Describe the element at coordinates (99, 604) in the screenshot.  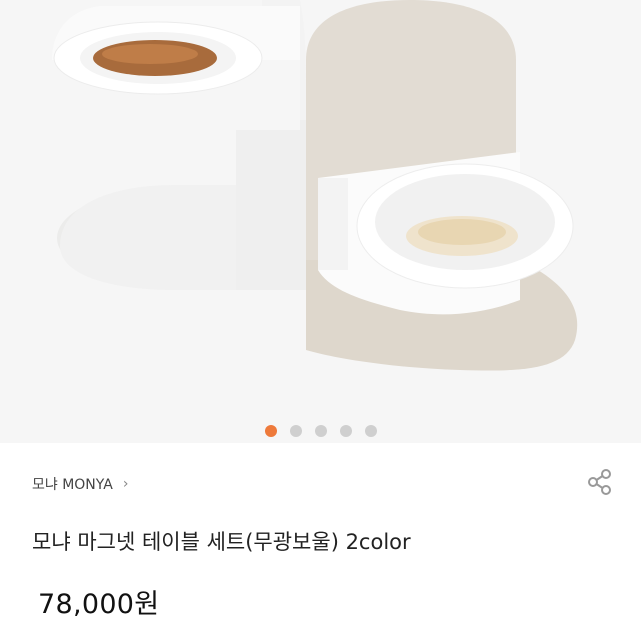
I see `product-price: 78,000원` at that location.